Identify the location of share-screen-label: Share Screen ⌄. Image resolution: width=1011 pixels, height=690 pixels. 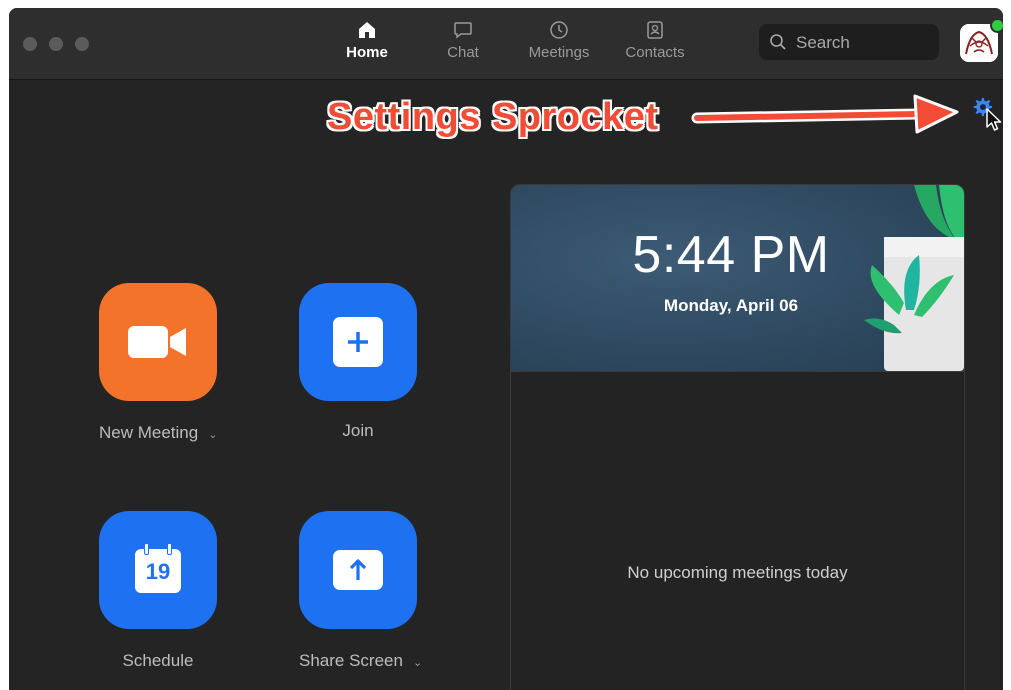
(361, 660).